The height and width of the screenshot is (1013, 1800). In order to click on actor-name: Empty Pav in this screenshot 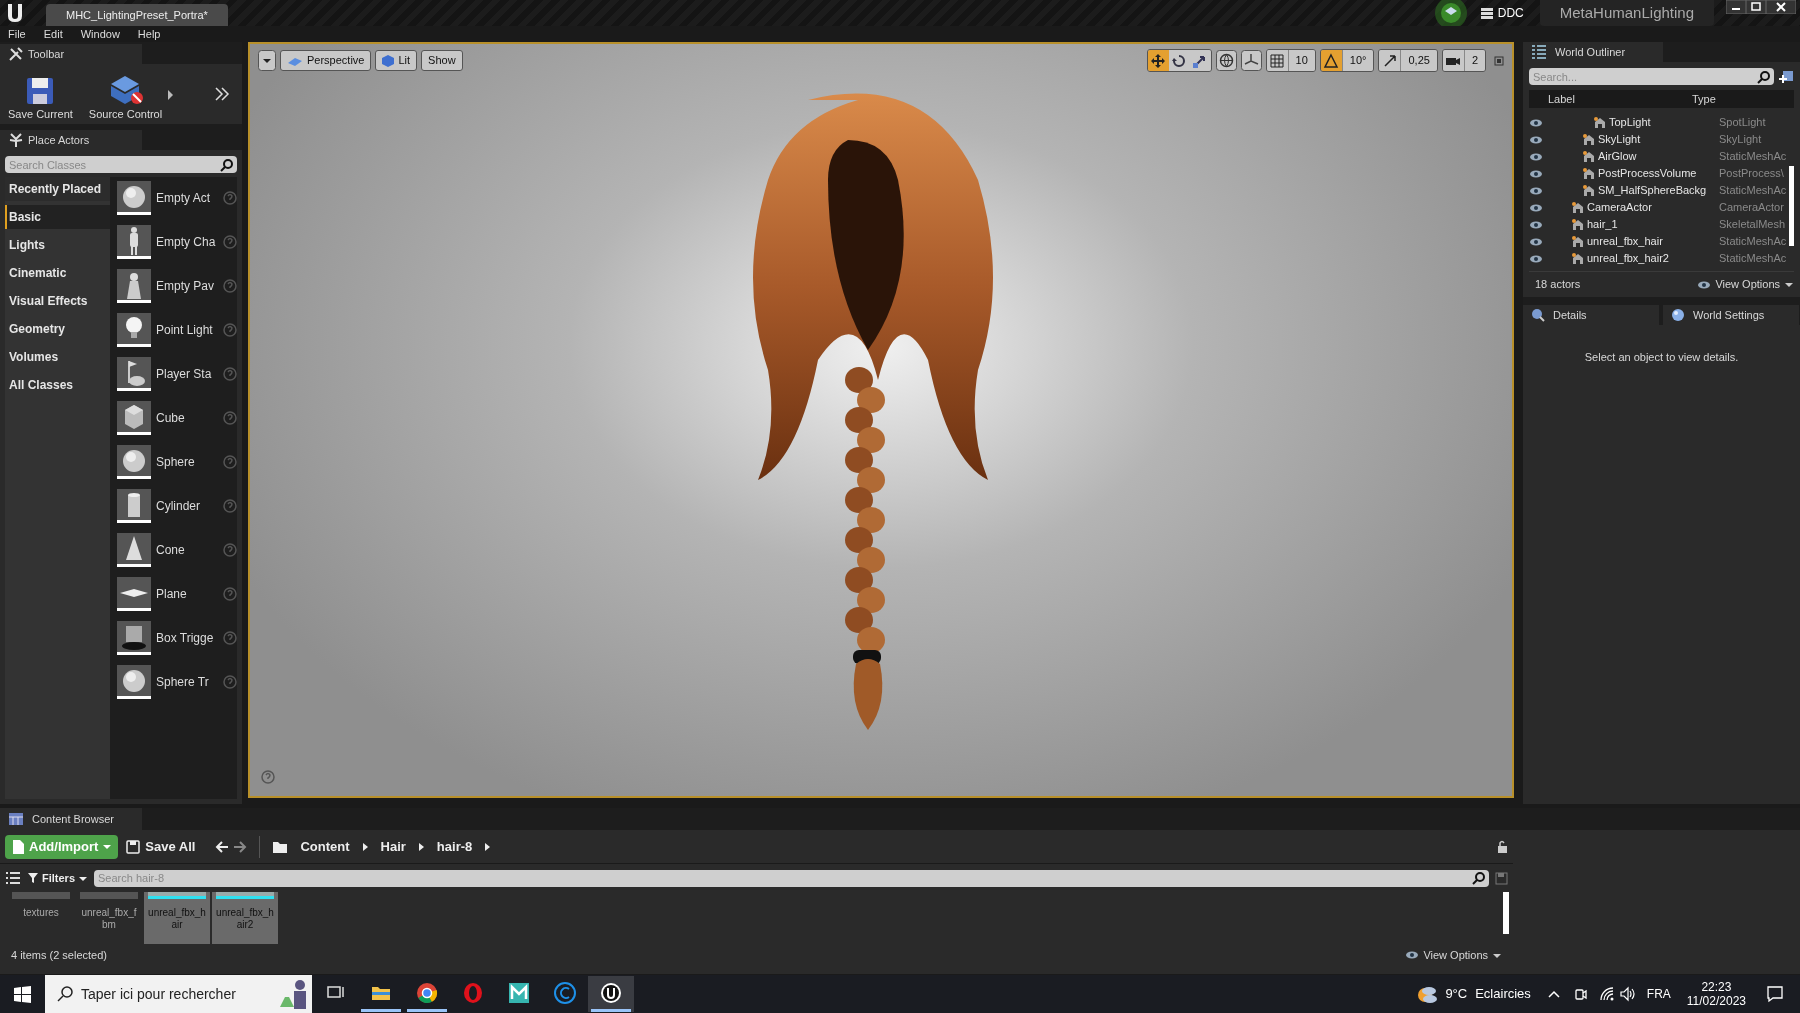, I will do `click(187, 286)`.